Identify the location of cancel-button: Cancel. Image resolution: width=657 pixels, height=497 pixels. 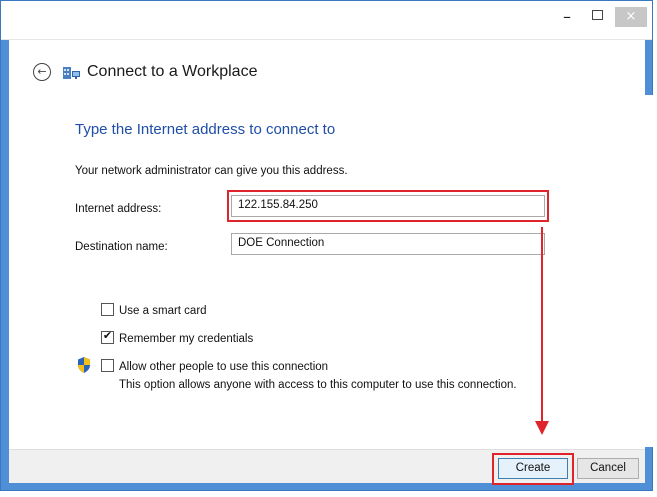
(608, 468).